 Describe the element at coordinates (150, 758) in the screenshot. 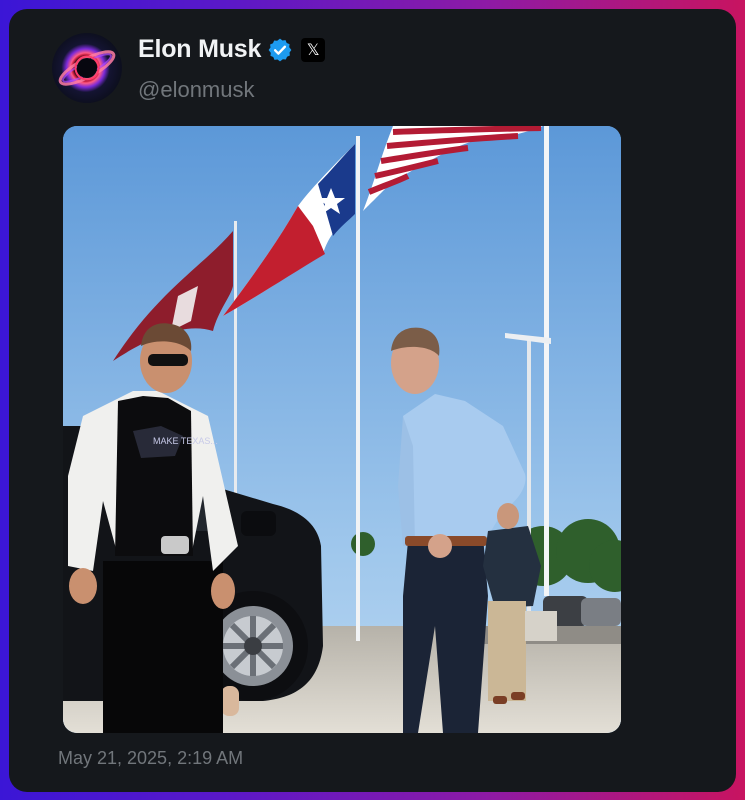

I see `post-timestamp: May 21, 2025, 2:19 AM` at that location.